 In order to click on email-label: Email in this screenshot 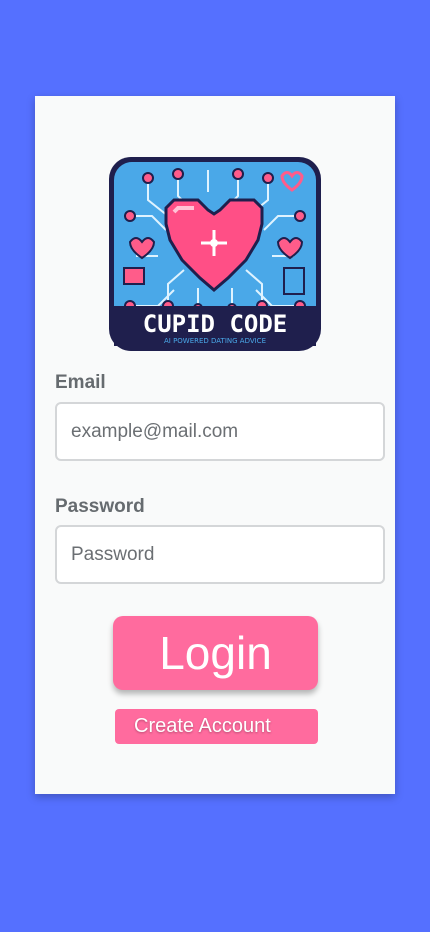, I will do `click(80, 382)`.